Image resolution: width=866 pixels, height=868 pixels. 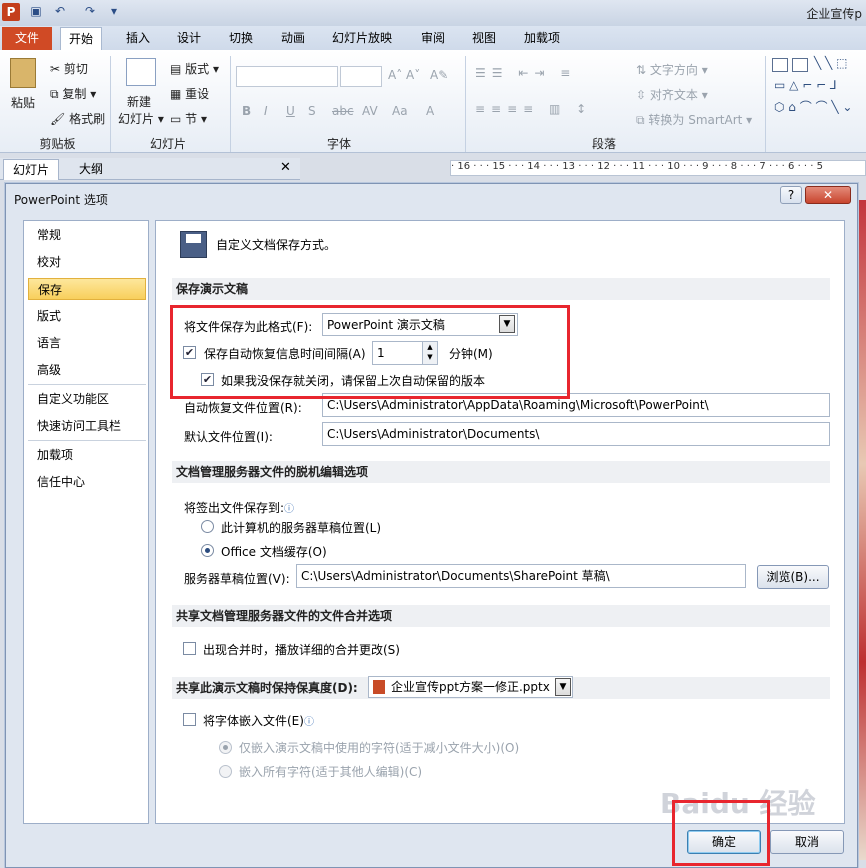 I want to click on embed-fonts-label: 将字体嵌入文件(E)ⓘ, so click(x=258, y=720).